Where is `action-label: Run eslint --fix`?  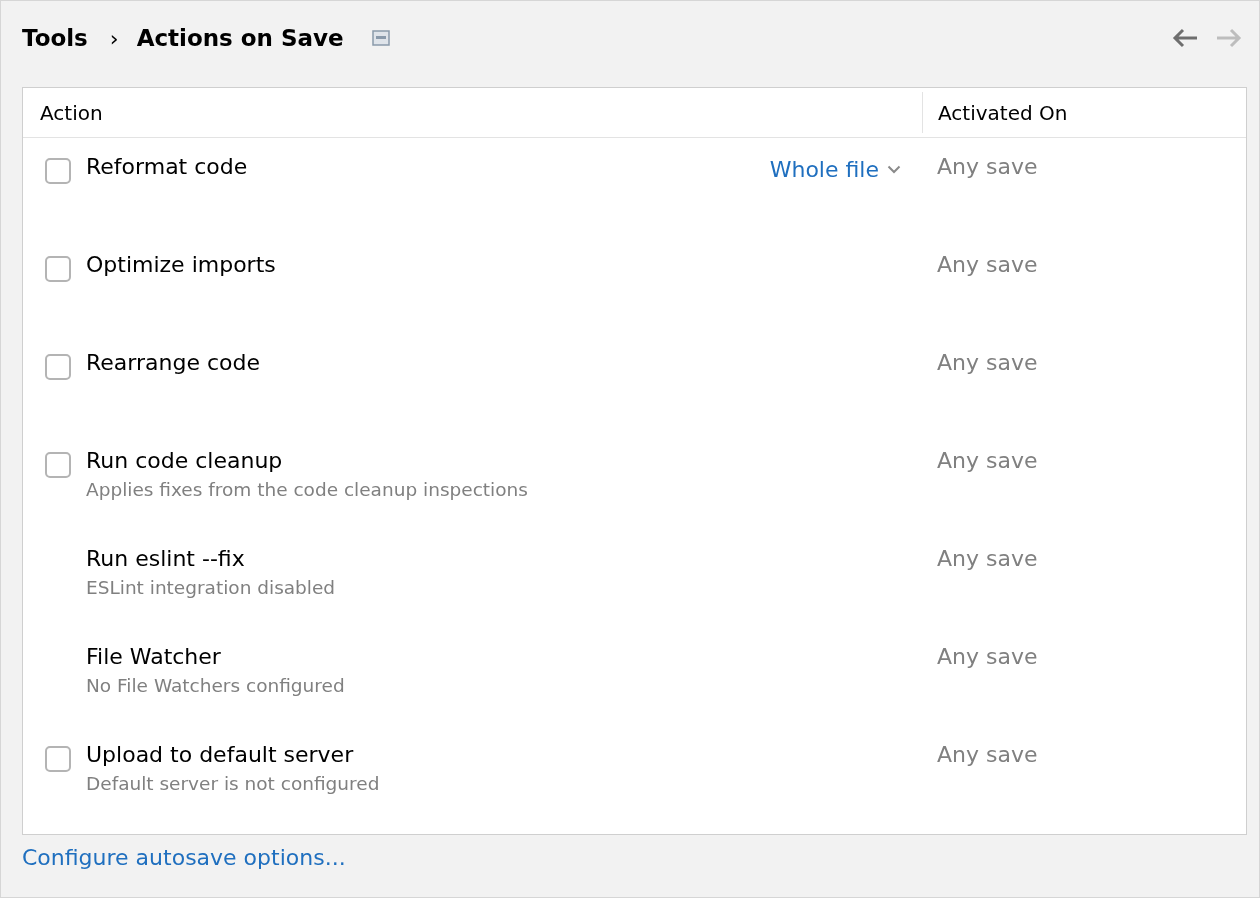 action-label: Run eslint --fix is located at coordinates (165, 558).